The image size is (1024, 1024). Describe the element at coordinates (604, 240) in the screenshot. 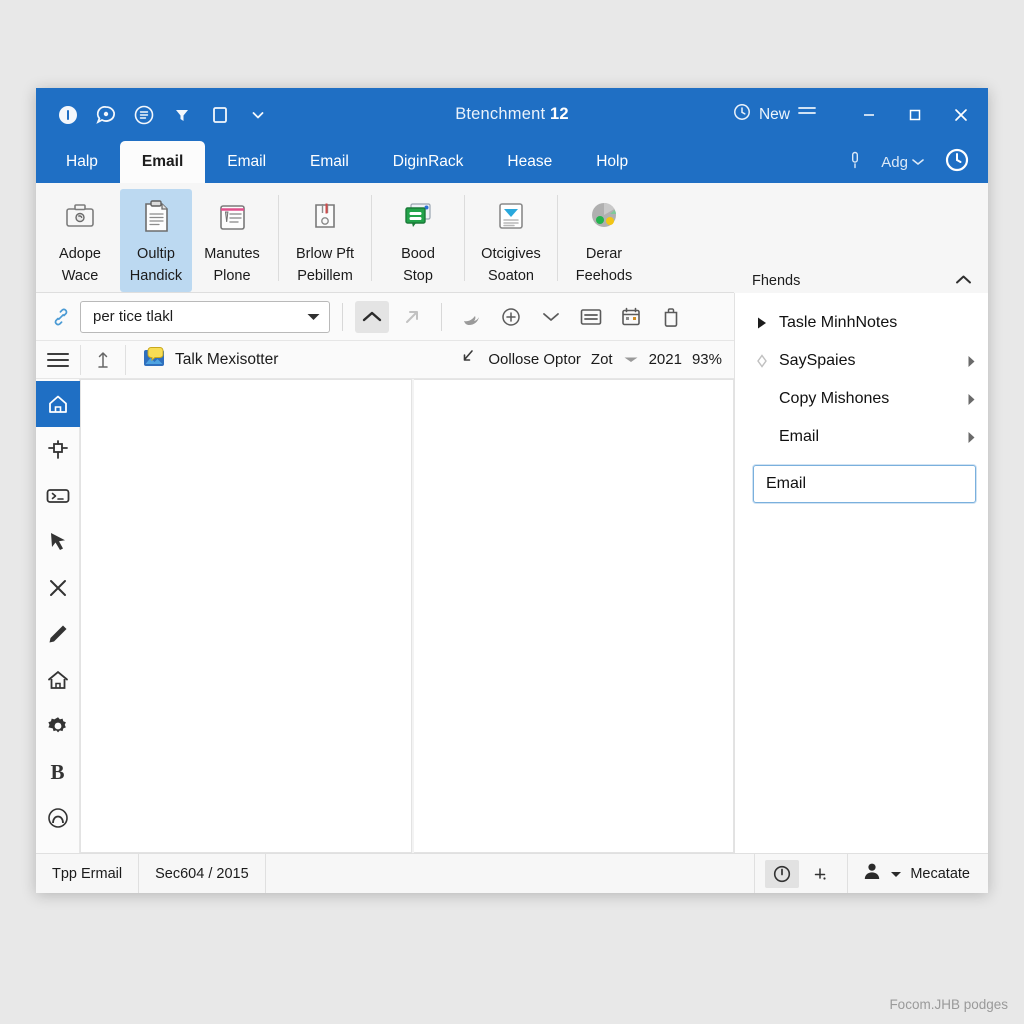

I see `ribbon-button-derar-feehods: Derar Feehods` at that location.